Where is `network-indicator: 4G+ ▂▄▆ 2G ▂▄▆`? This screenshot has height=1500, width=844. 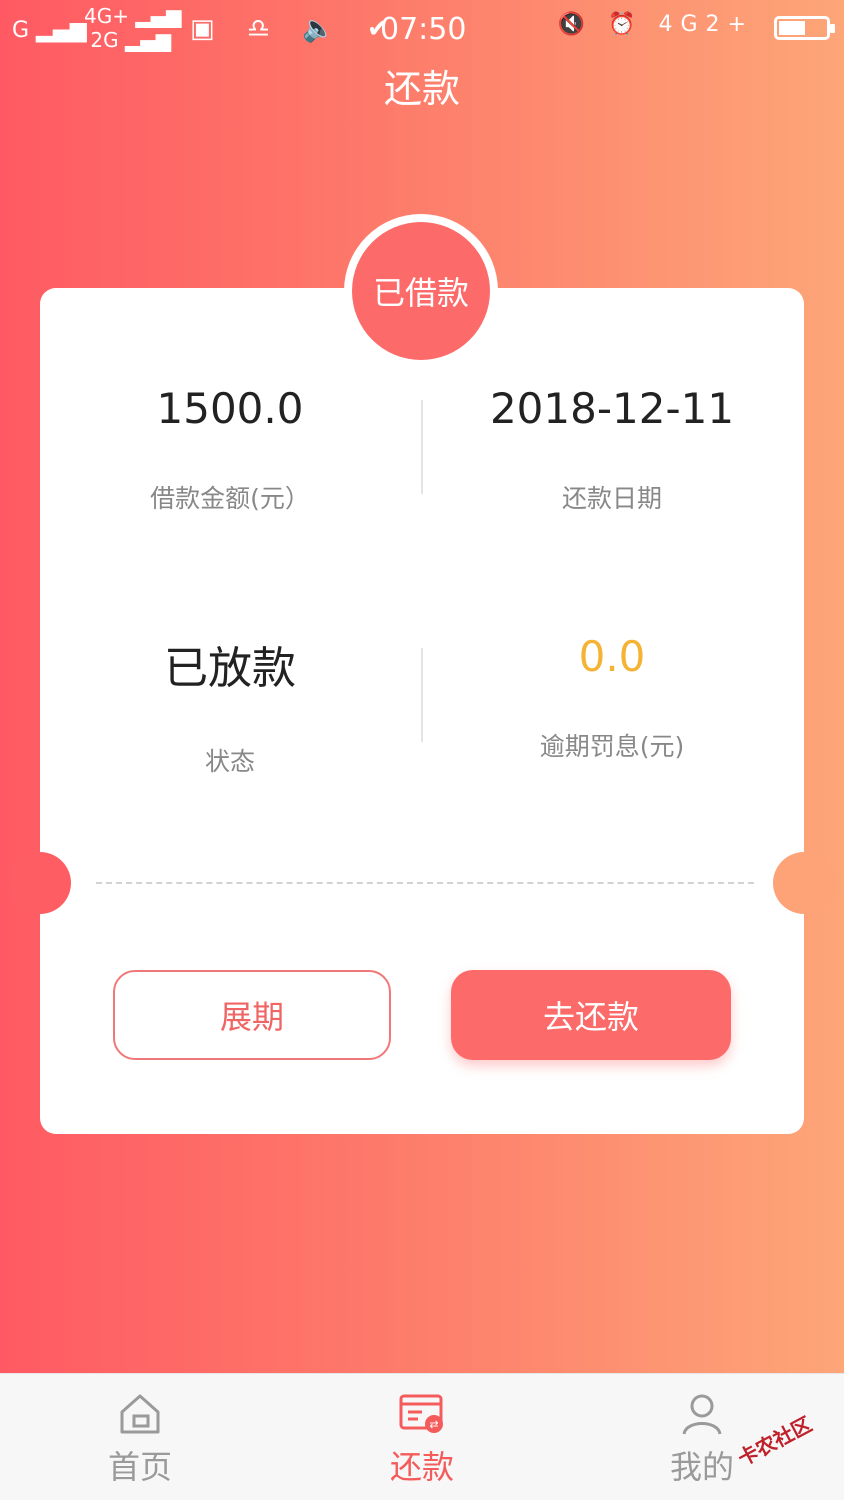
network-indicator: 4G+ ▂▄▆ 2G ▂▄▆ is located at coordinates (133, 28).